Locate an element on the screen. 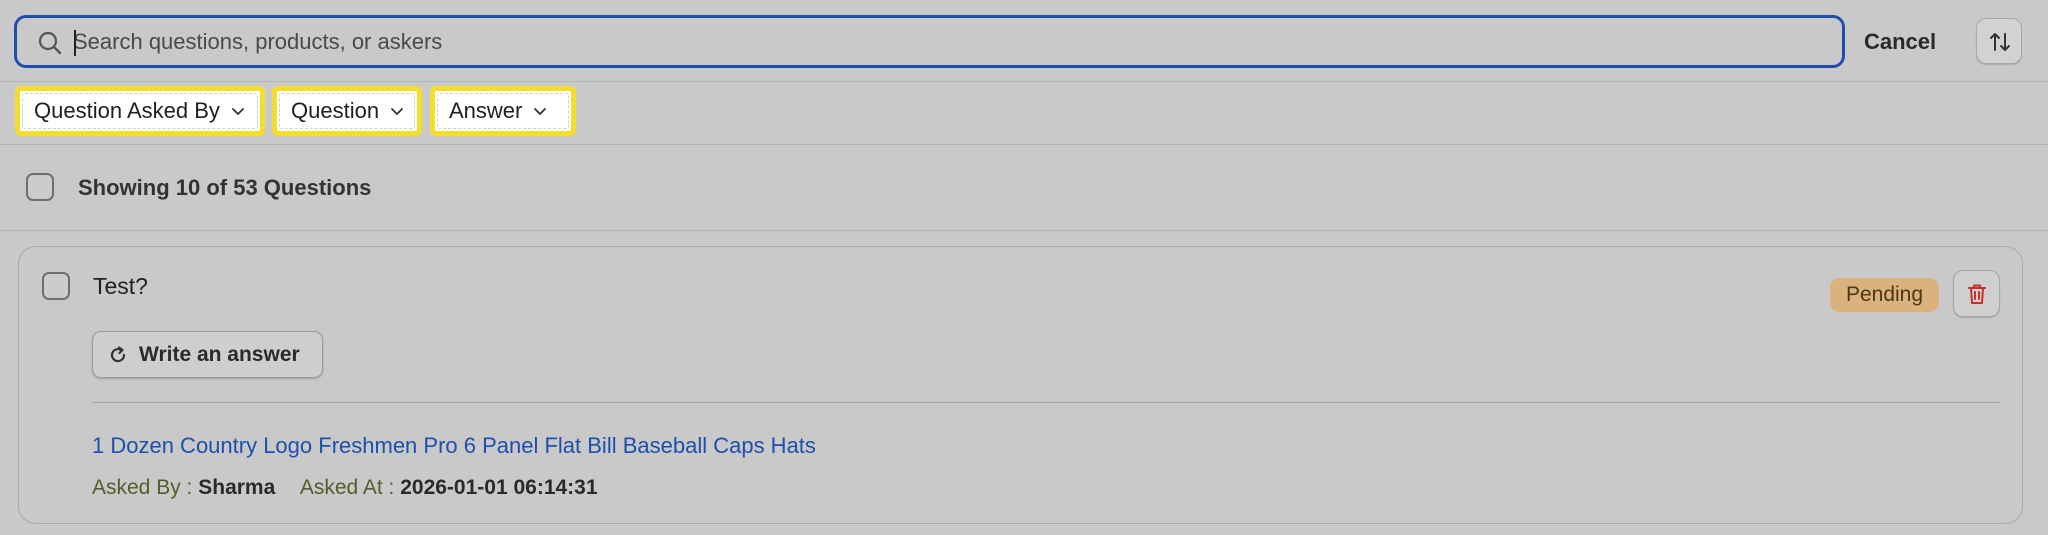 Image resolution: width=2048 pixels, height=535 pixels. filter-question-asked-by: Question Asked By is located at coordinates (140, 111).